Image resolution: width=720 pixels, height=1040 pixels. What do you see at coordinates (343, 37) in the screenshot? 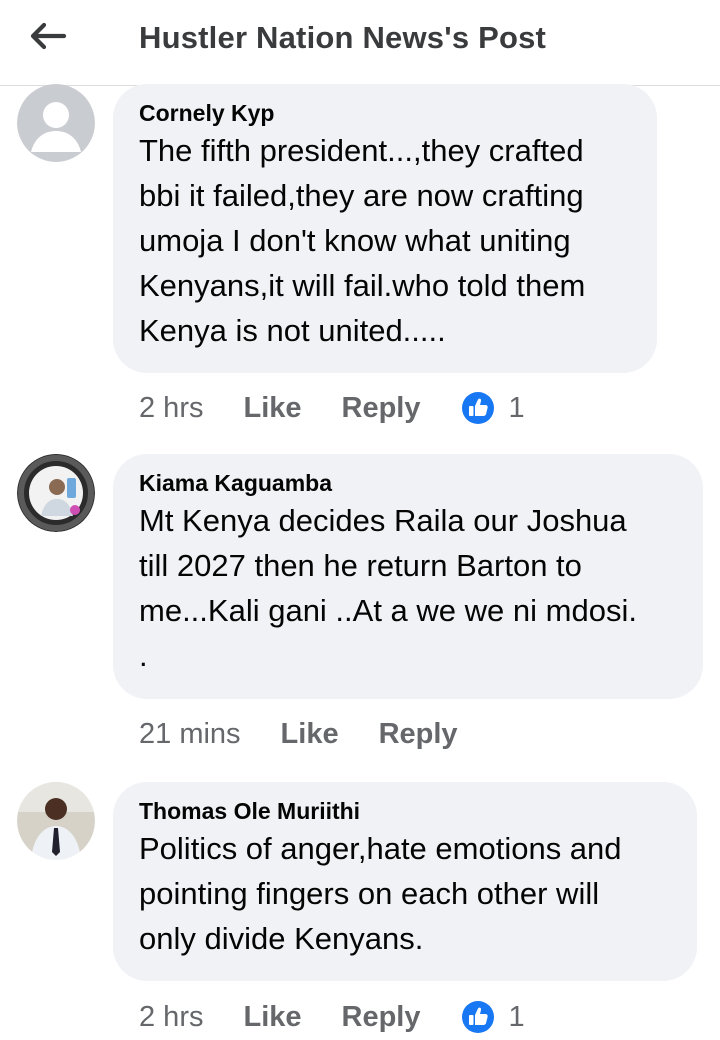
I see `page-title: Hustler Nation News's Post` at bounding box center [343, 37].